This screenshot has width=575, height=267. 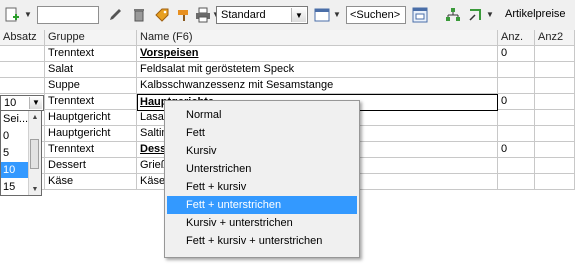 I want to click on scrollbar-thumb, so click(x=34, y=154).